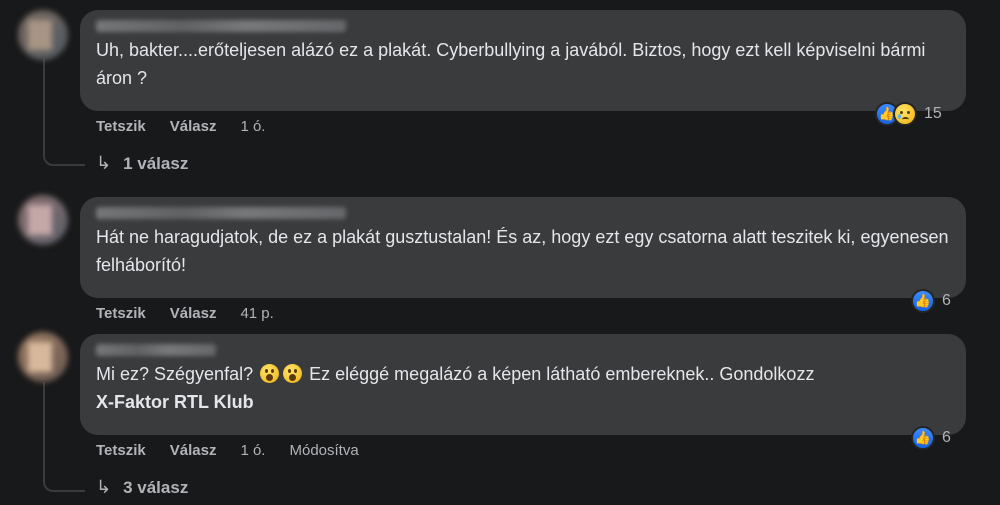 The height and width of the screenshot is (505, 1000). What do you see at coordinates (905, 114) in the screenshot?
I see `sad-icon` at bounding box center [905, 114].